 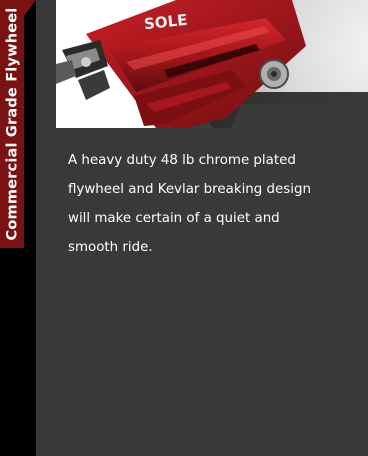 What do you see at coordinates (182, 160) in the screenshot?
I see `description-line: A heavy duty 48 lb chrome plated` at bounding box center [182, 160].